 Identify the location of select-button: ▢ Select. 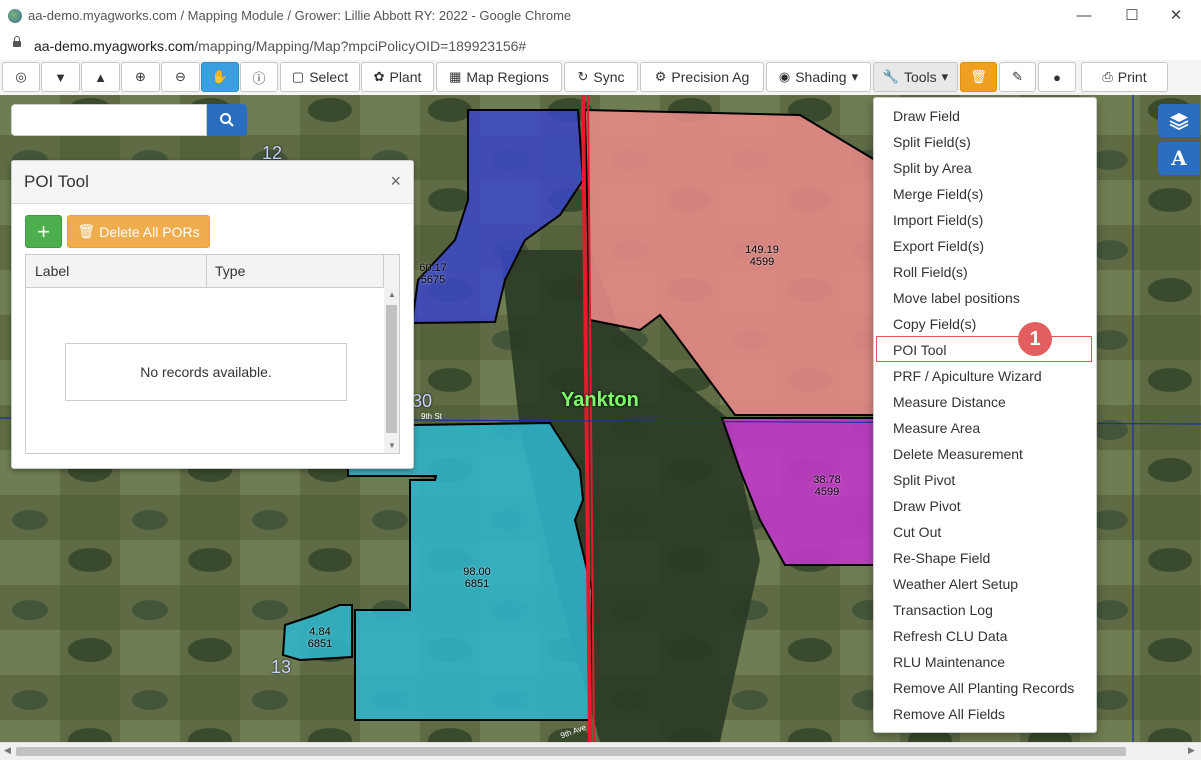
(320, 77).